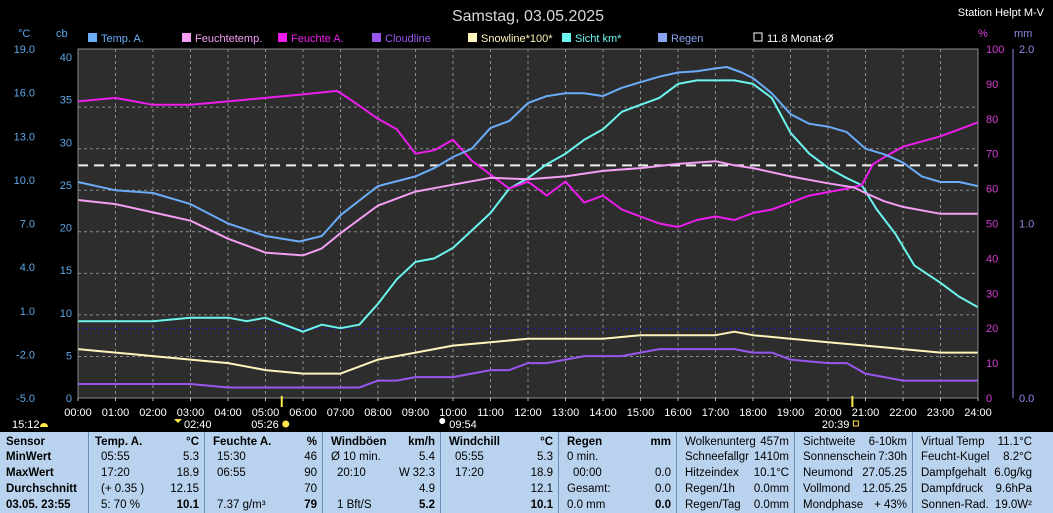 Image resolution: width=1053 pixels, height=513 pixels. What do you see at coordinates (955, 505) in the screenshot?
I see `info3-key: Sonnen-Rad.` at bounding box center [955, 505].